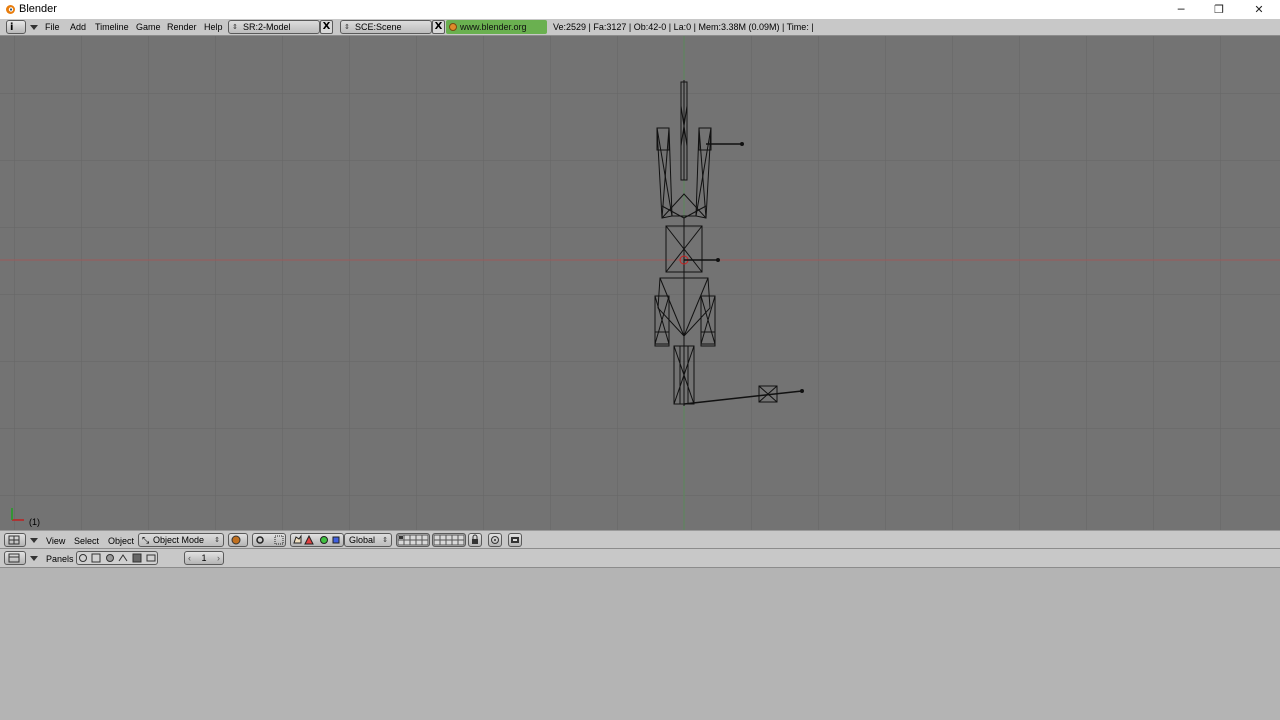 Image resolution: width=1280 pixels, height=720 pixels. I want to click on orientation-label: Global, so click(362, 540).